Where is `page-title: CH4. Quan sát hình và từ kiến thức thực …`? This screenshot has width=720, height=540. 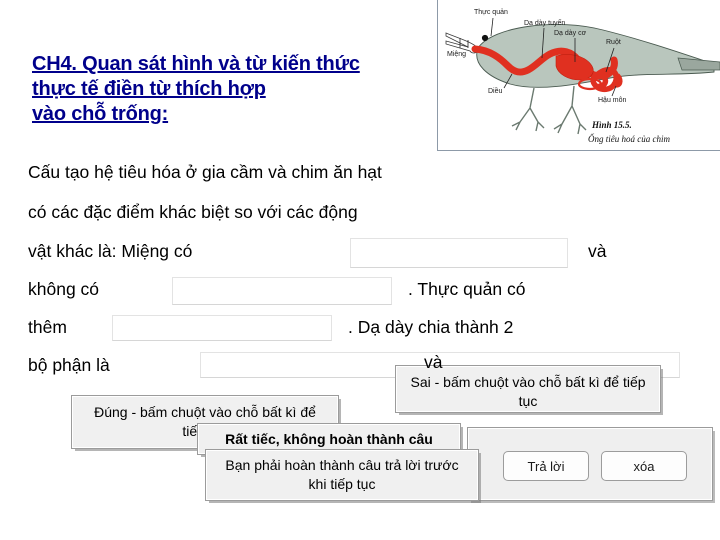
page-title: CH4. Quan sát hình và từ kiến thức thực … is located at coordinates (242, 89).